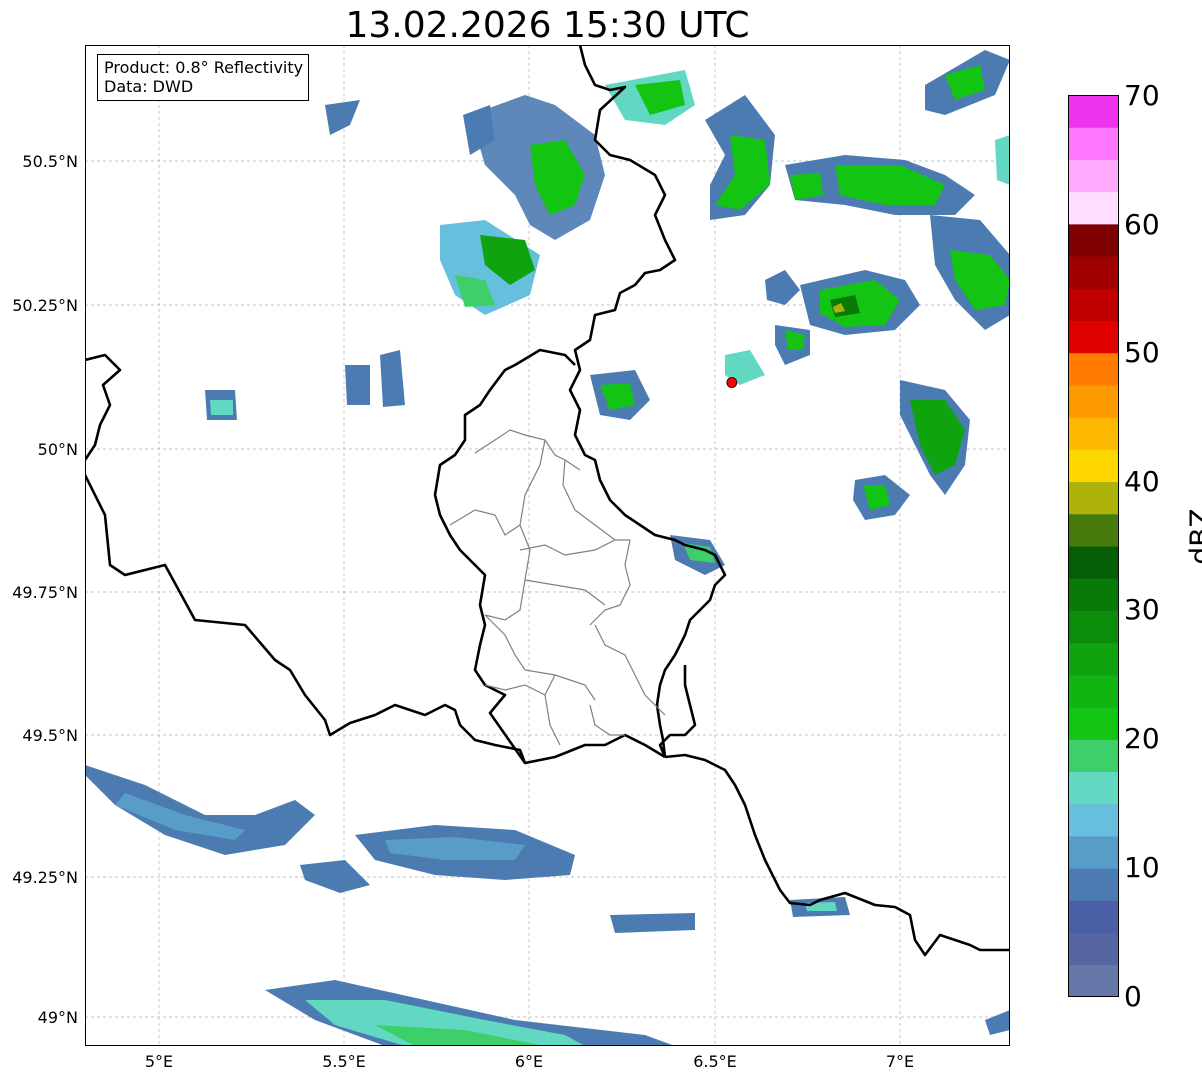 This screenshot has width=1202, height=1081. What do you see at coordinates (149, 86) in the screenshot?
I see `data-source-label: Data: DWD` at bounding box center [149, 86].